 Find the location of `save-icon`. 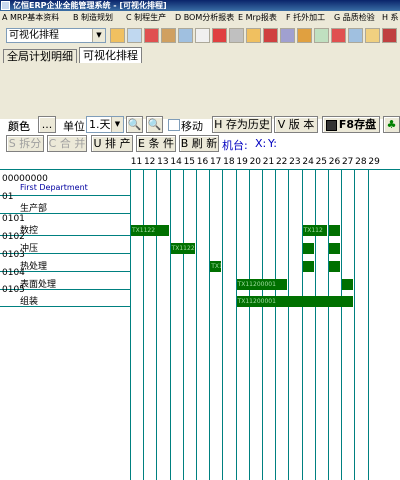

save-icon is located at coordinates (331, 125).